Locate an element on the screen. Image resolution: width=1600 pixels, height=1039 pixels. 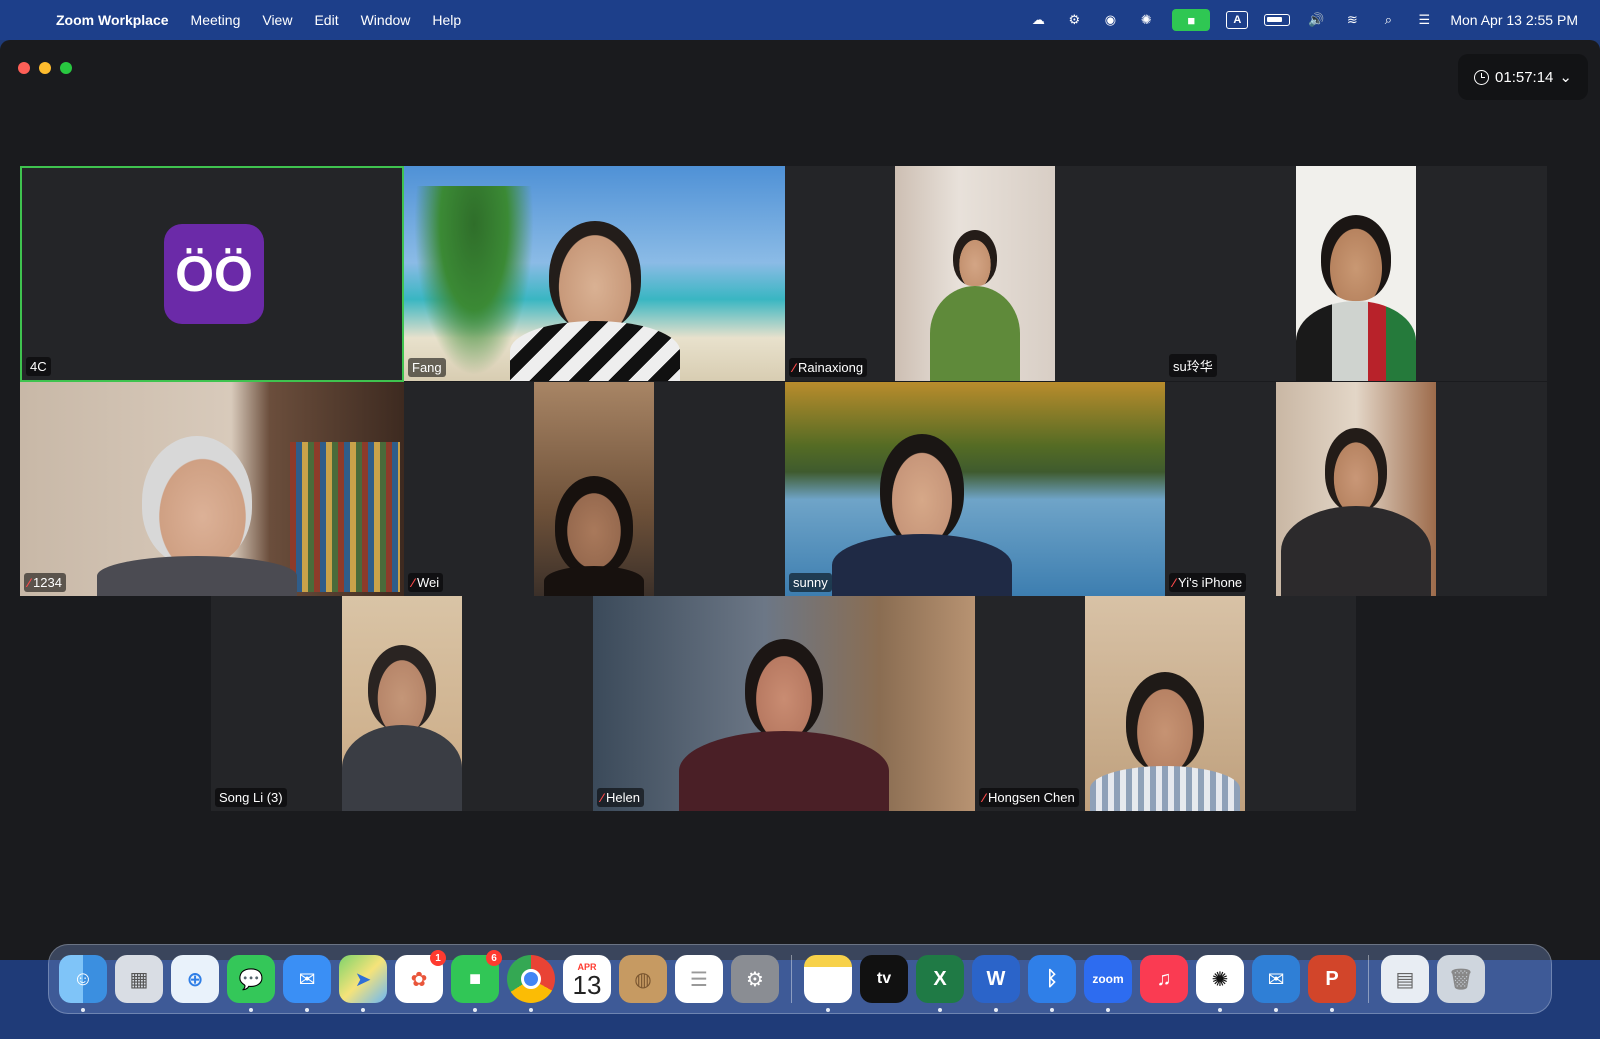
reminders-icon: ☰ is located at coordinates (699, 979).